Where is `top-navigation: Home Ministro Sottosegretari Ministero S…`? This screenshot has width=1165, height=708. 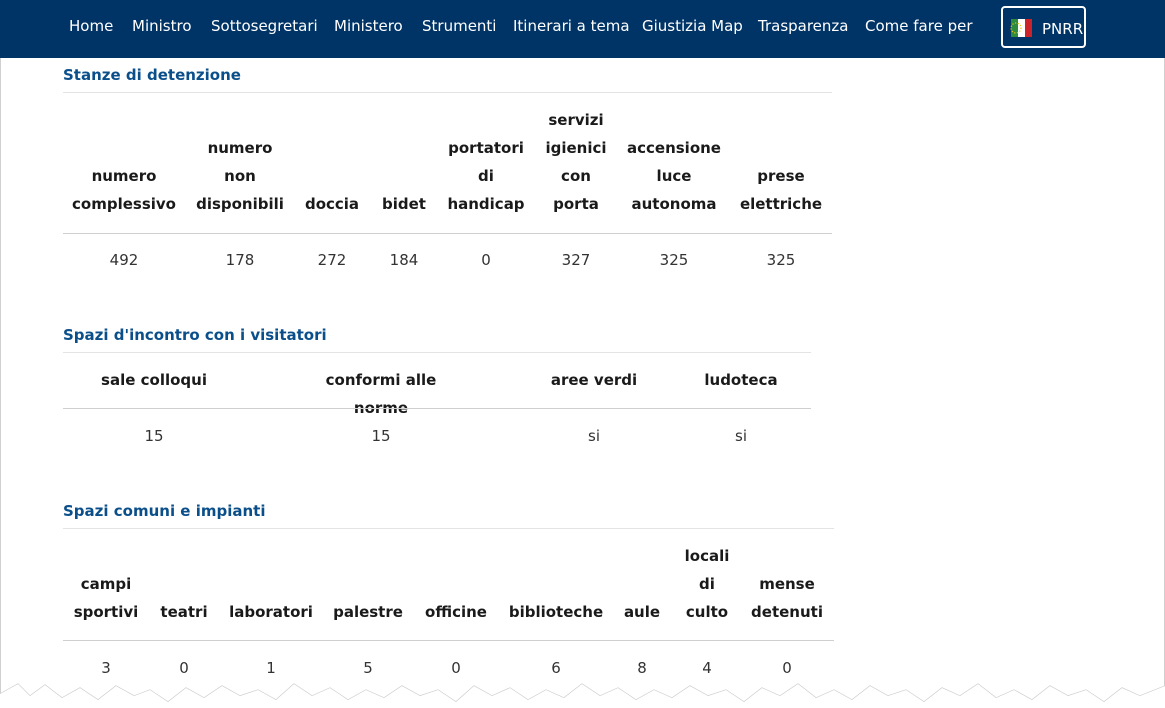 top-navigation: Home Ministro Sottosegretari Ministero S… is located at coordinates (582, 29).